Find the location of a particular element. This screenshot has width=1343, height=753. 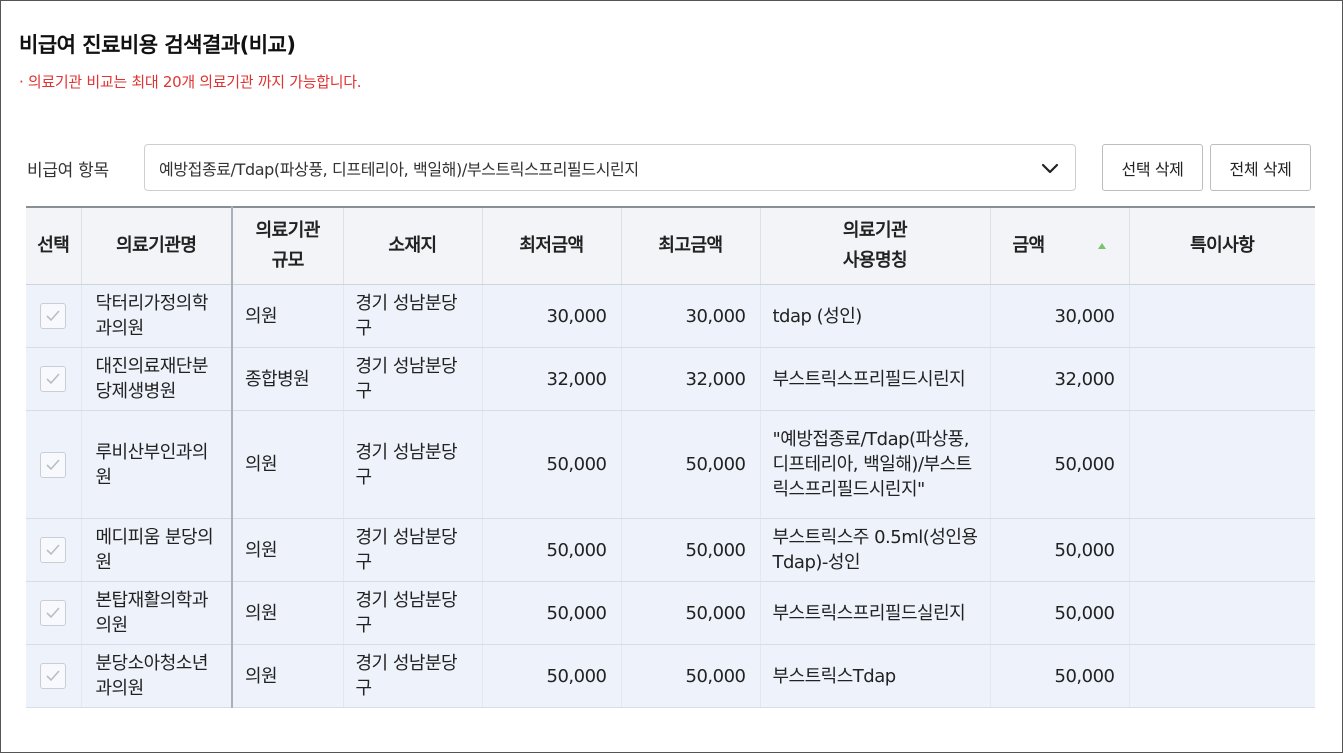

header-max-price: 최고금액 is located at coordinates (691, 246).